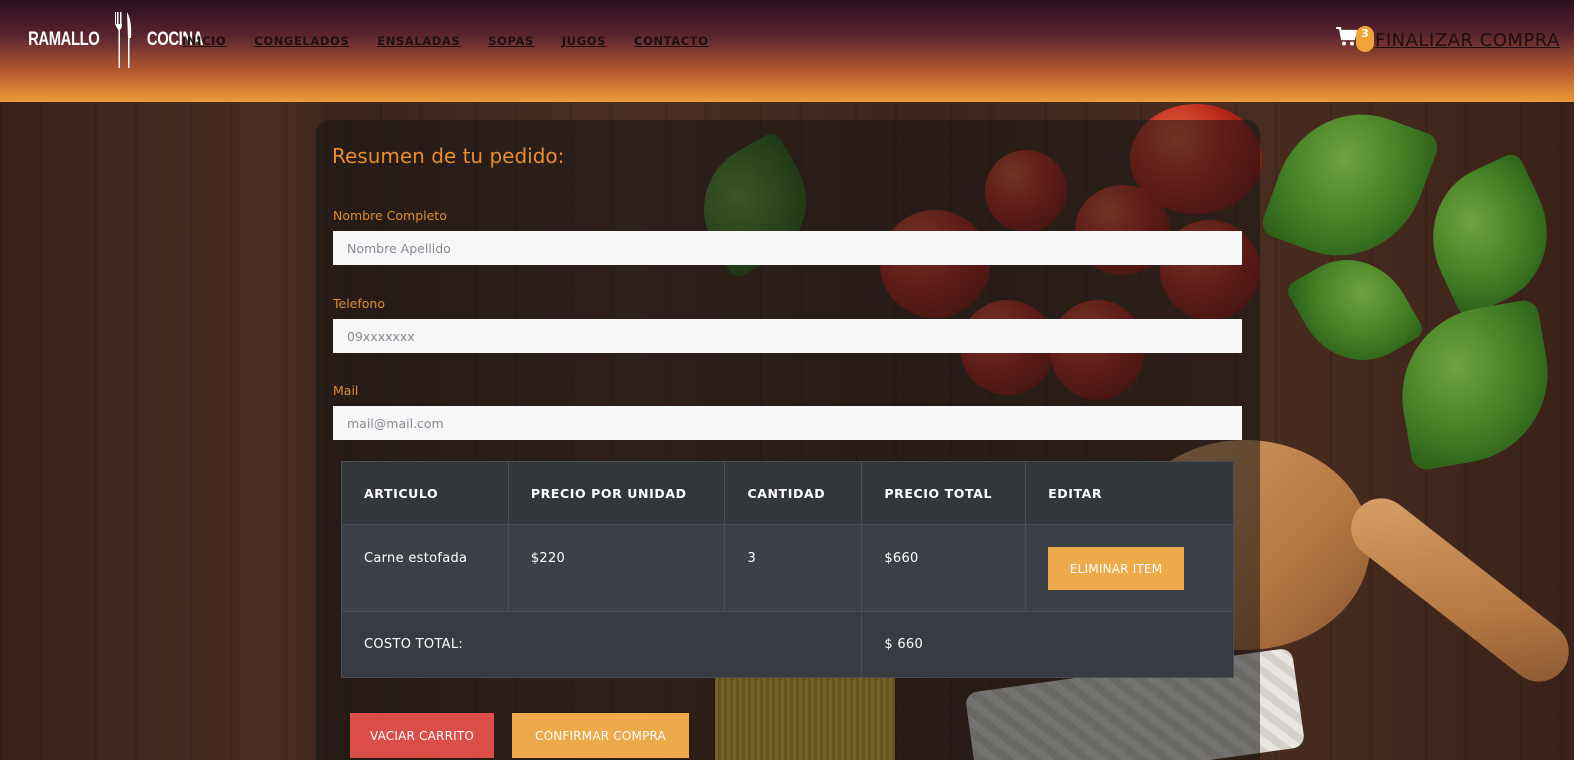 This screenshot has height=760, width=1574. What do you see at coordinates (123, 40) in the screenshot?
I see `fork-knife-icon` at bounding box center [123, 40].